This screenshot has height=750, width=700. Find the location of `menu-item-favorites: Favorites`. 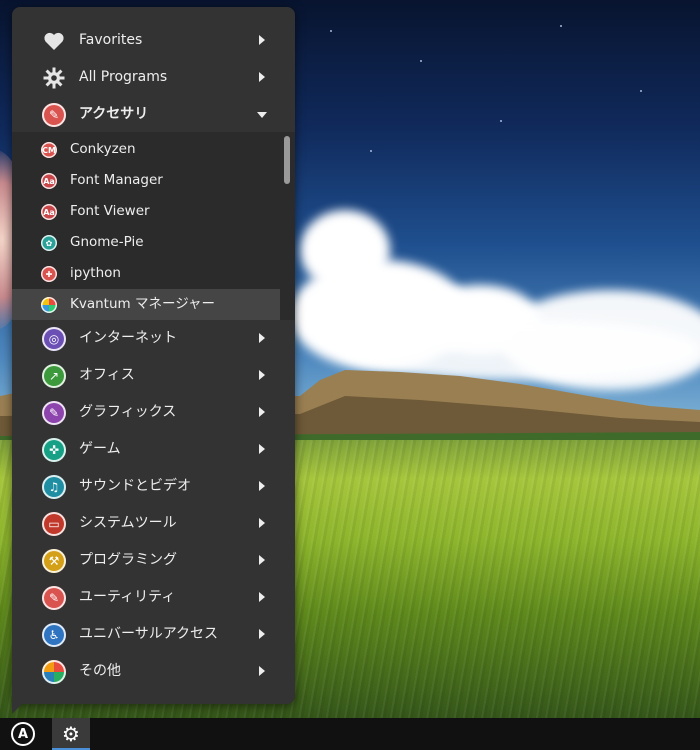

menu-item-favorites: Favorites is located at coordinates (153, 40).